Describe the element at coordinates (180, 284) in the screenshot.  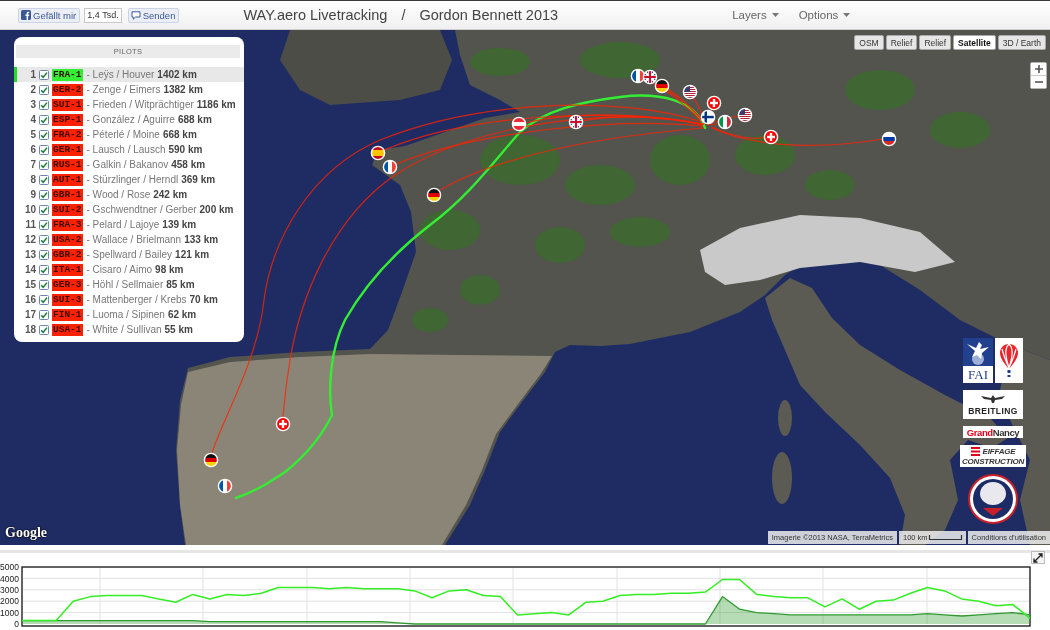
I see `distance: 85 km` at that location.